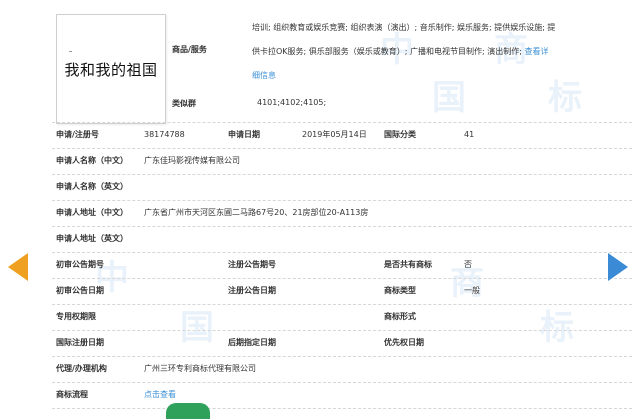 The height and width of the screenshot is (419, 640). I want to click on goods-text-2: 供卡拉OK服务; 俱乐部服务（娱乐或教育）; 广播和电视节目制作; 演出制作;, so click(388, 51).